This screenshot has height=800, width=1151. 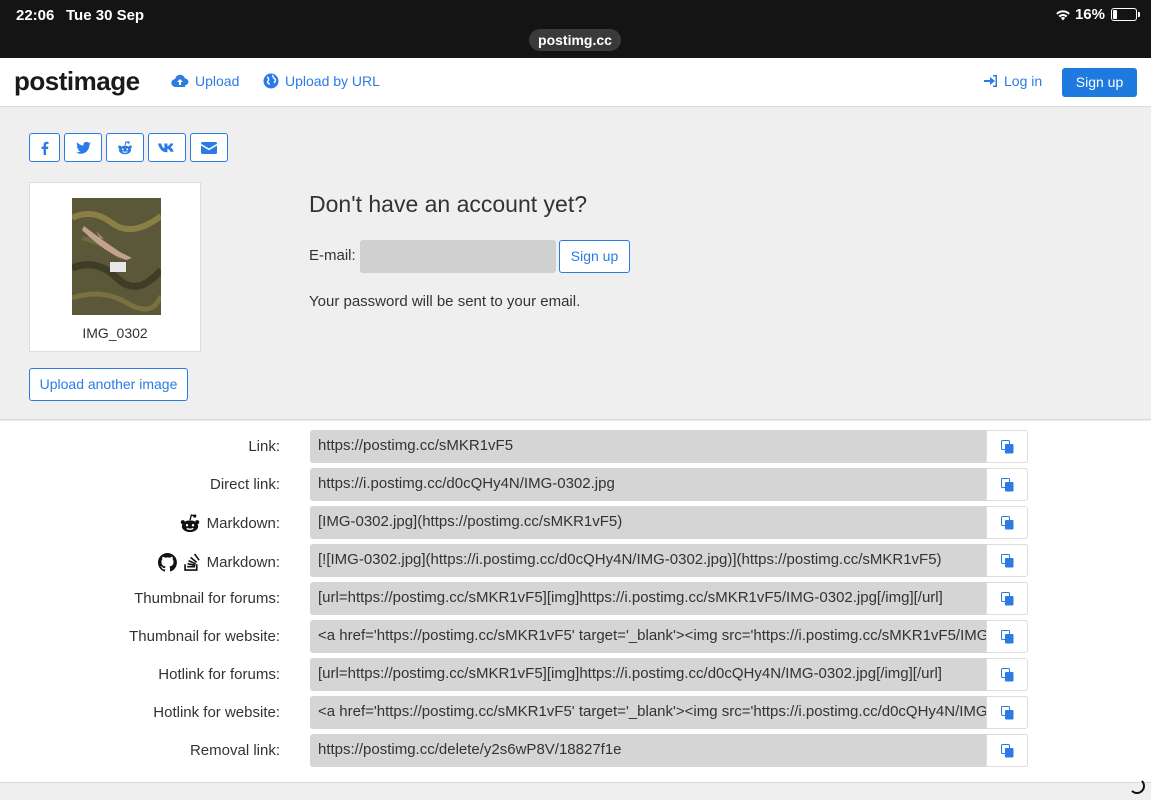 What do you see at coordinates (575, 40) in the screenshot?
I see `url-bar: postimg.cc` at bounding box center [575, 40].